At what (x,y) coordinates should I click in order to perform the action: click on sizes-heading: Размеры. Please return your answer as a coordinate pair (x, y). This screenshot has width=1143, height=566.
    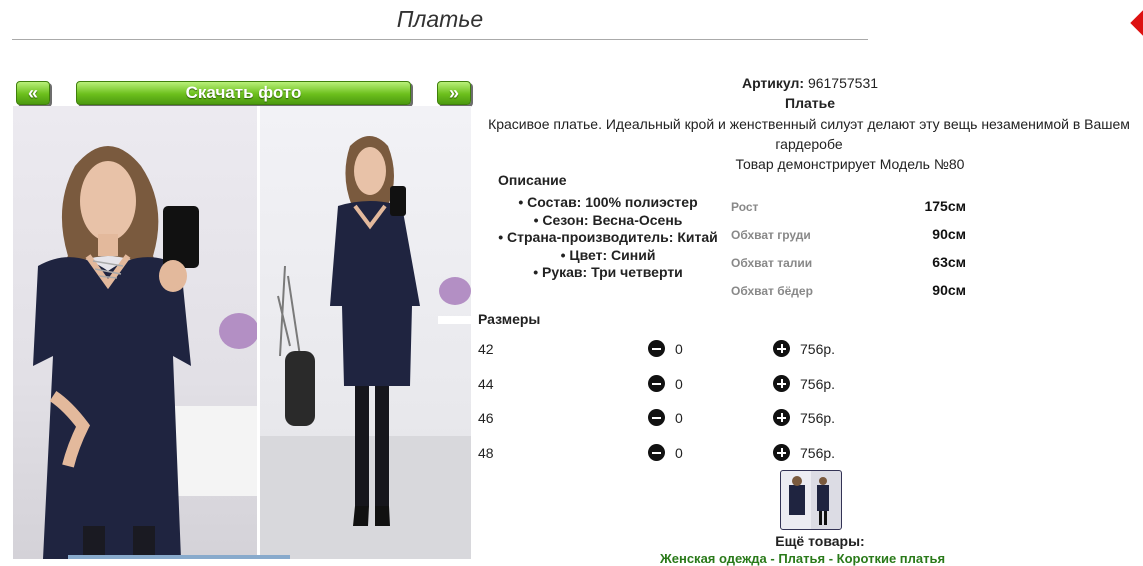
    Looking at the image, I should click on (509, 319).